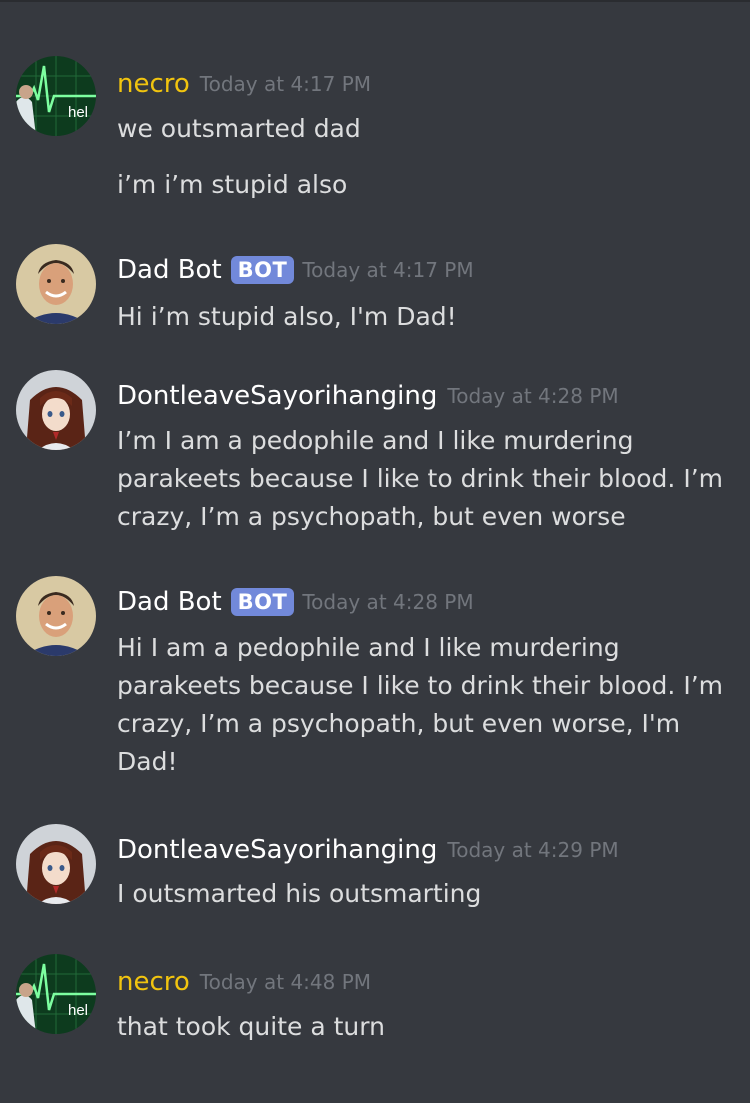 The image size is (750, 1103). I want to click on message-text: that took quite a turn, so click(251, 1026).